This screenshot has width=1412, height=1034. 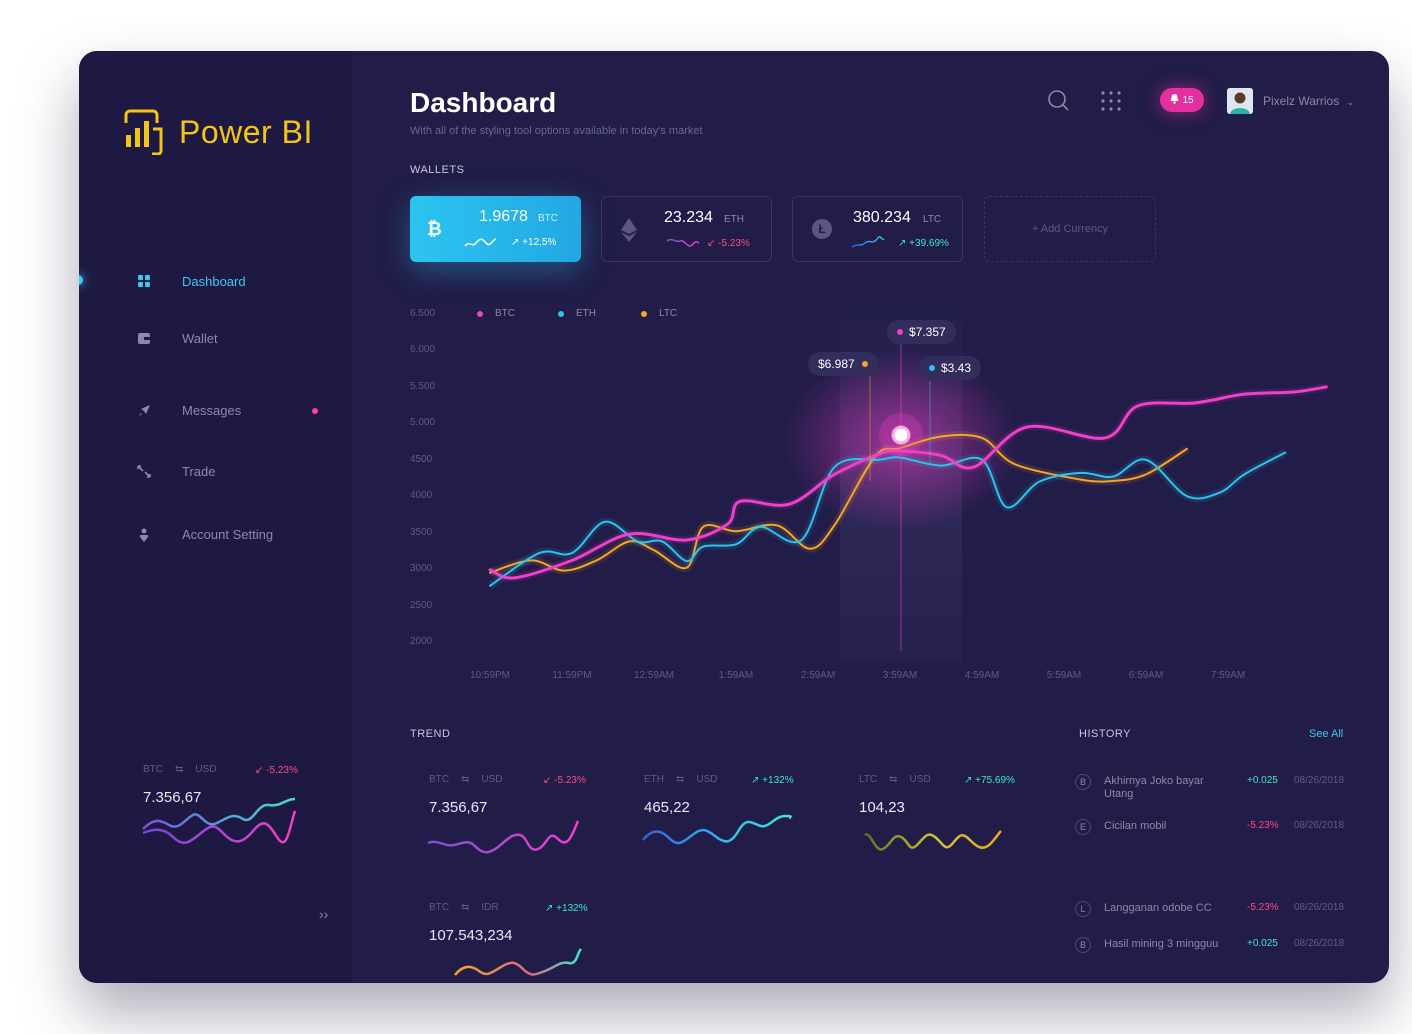 I want to click on ticker-from: BTC, so click(x=153, y=769).